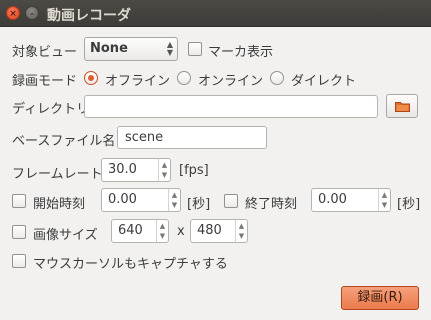 The height and width of the screenshot is (320, 431). What do you see at coordinates (277, 78) in the screenshot?
I see `radio-direct` at bounding box center [277, 78].